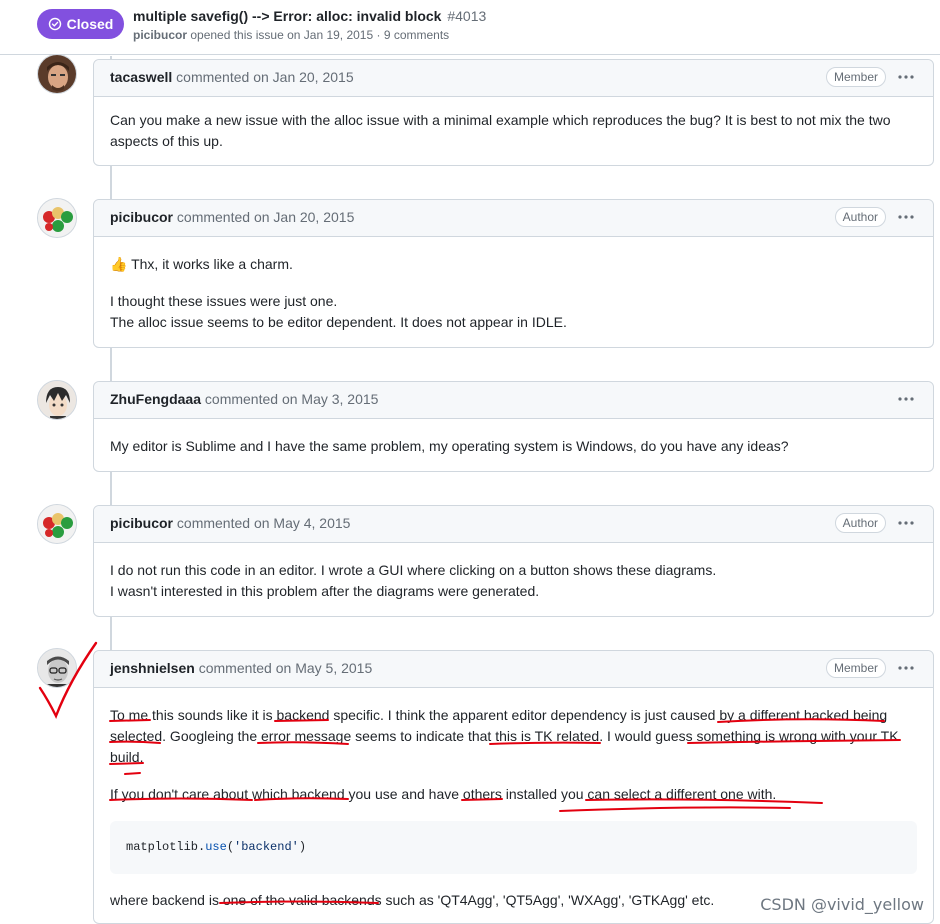 This screenshot has width=940, height=924. I want to click on watermark: CSDN @vivid_yellow, so click(842, 904).